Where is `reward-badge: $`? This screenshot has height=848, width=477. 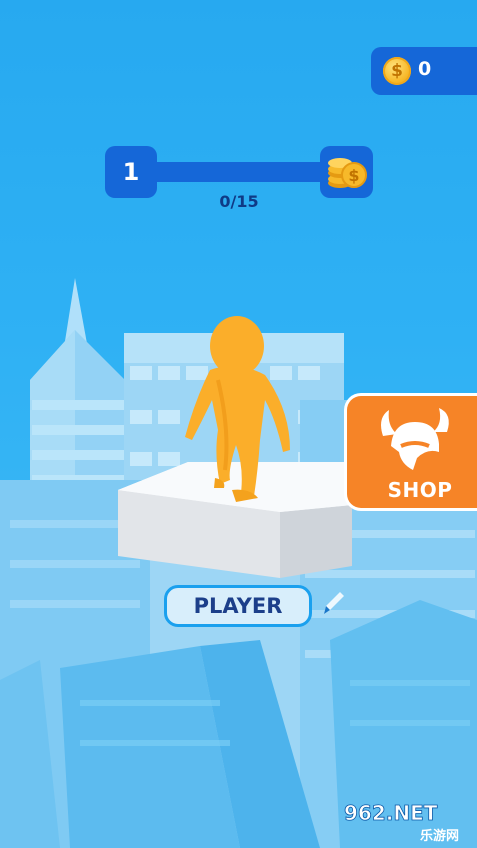
reward-badge: $ is located at coordinates (346, 172).